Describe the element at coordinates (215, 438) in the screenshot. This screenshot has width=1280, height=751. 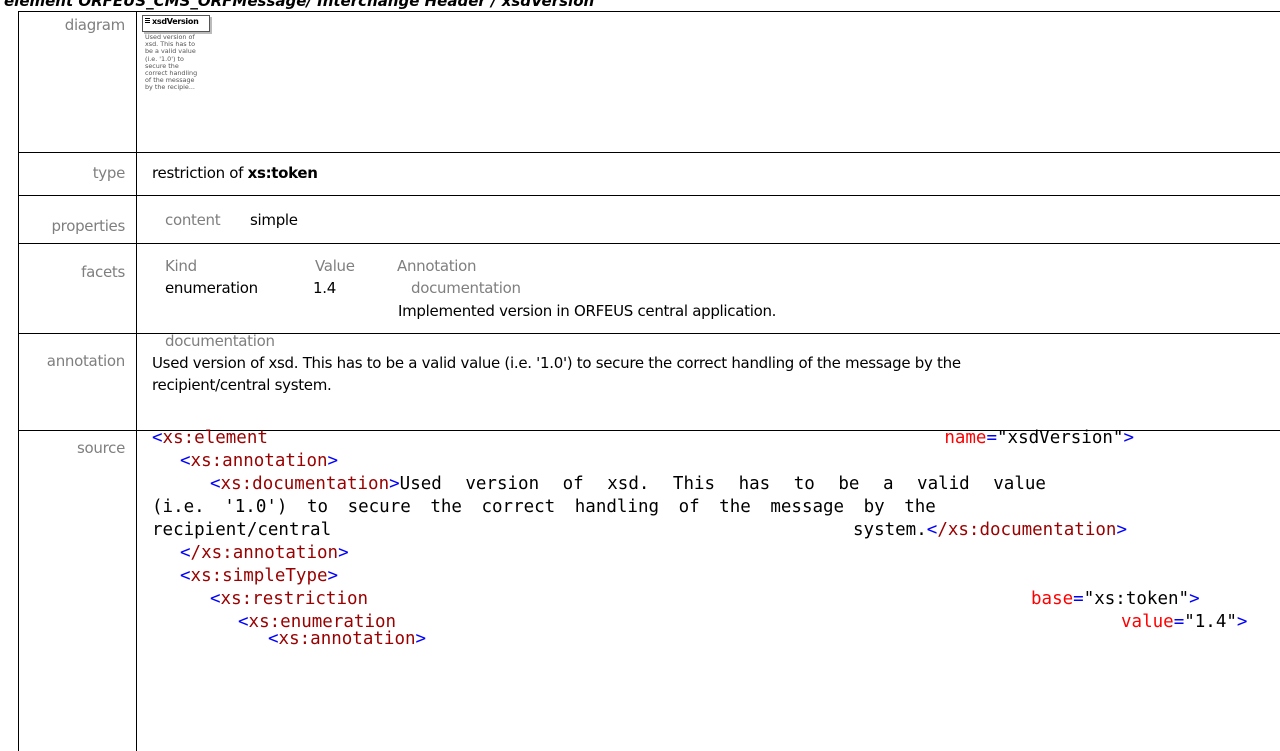
I see `code-tag: xs:element` at that location.